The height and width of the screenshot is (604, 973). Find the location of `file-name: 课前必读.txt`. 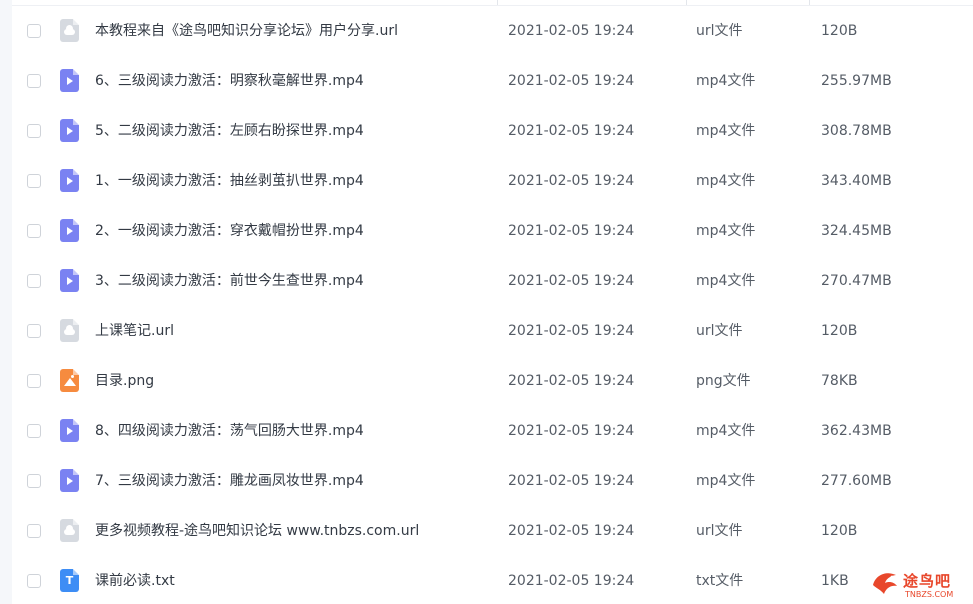

file-name: 课前必读.txt is located at coordinates (135, 581).